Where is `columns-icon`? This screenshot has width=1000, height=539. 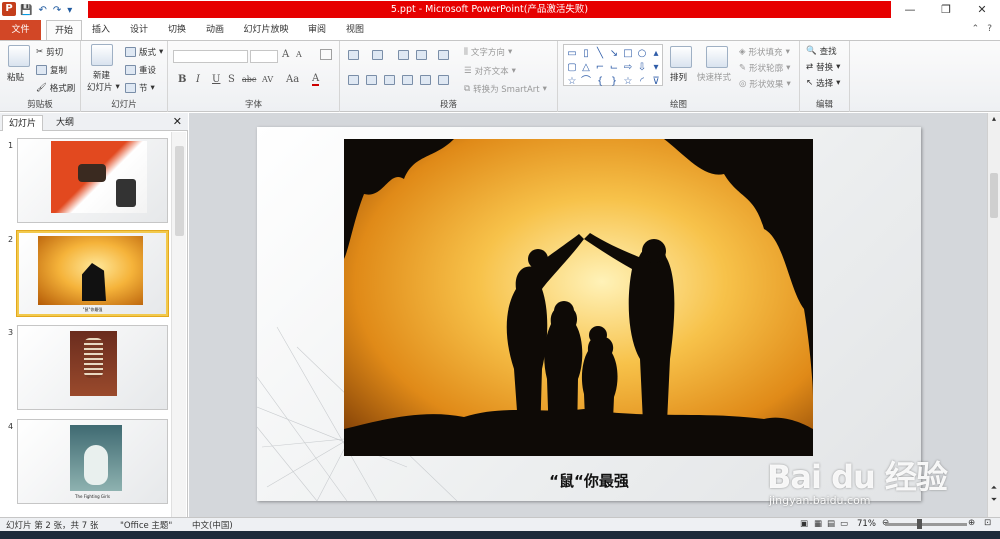
columns-icon is located at coordinates (443, 80).